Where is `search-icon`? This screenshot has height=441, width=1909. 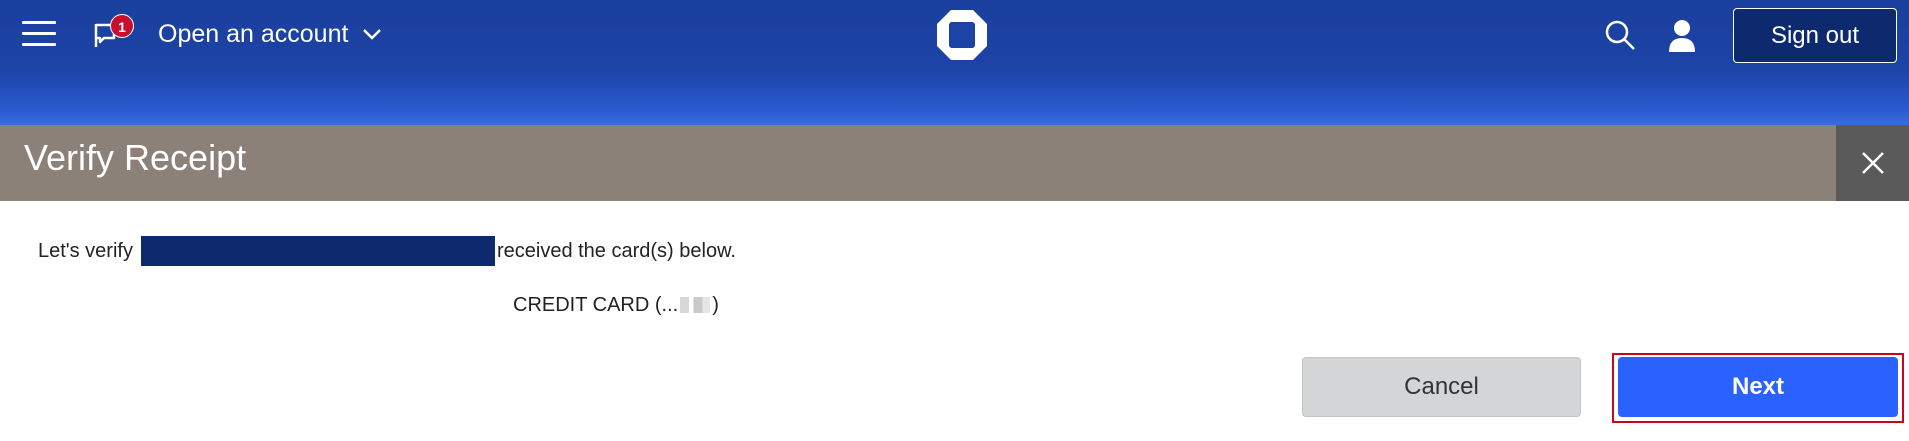 search-icon is located at coordinates (1620, 35).